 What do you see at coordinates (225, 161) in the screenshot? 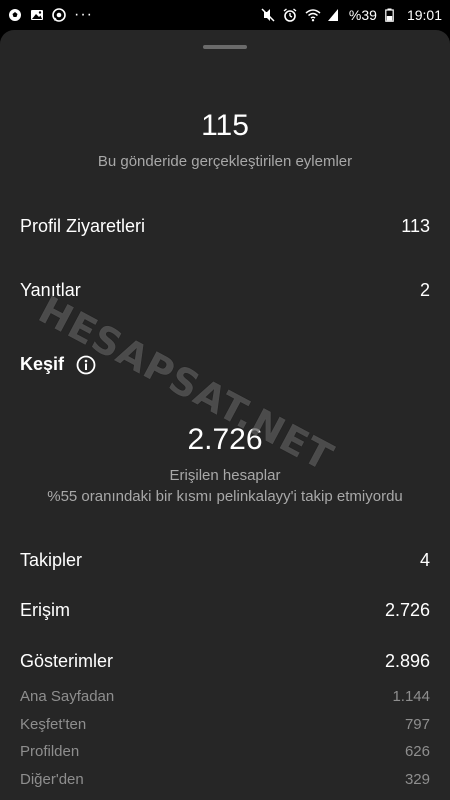
I see `actions-caption: Bu gönderide gerçekleştirilen eylemler` at bounding box center [225, 161].